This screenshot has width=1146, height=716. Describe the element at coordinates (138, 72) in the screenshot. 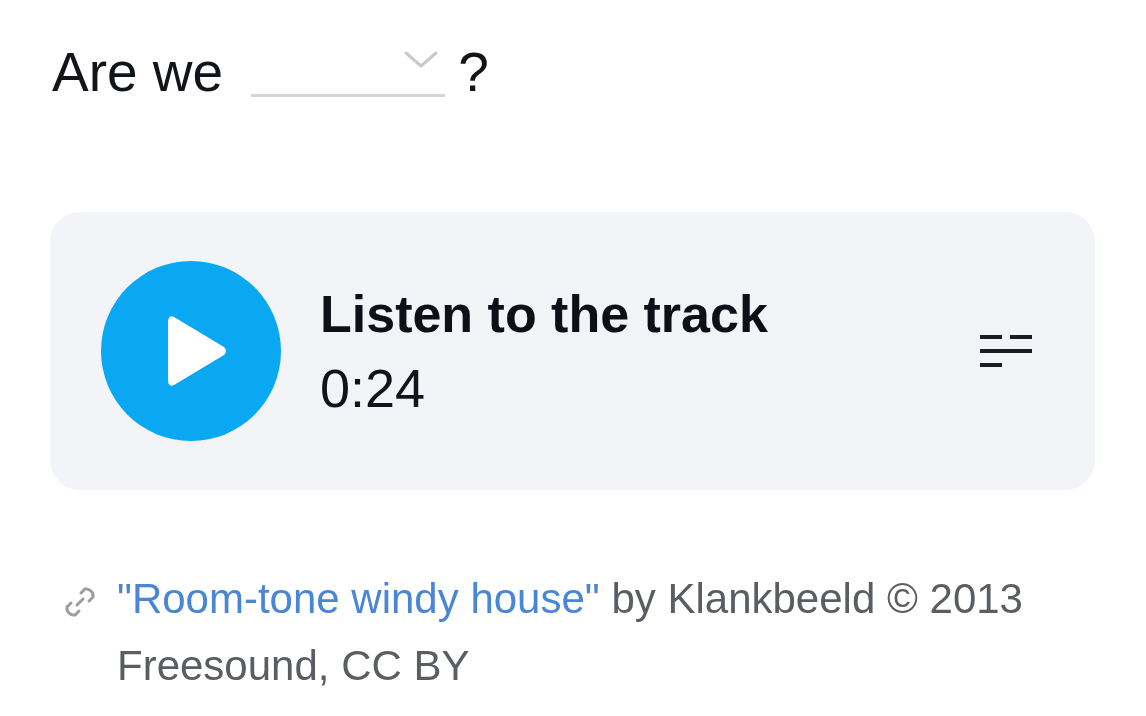

I see `question-text: Are we` at that location.